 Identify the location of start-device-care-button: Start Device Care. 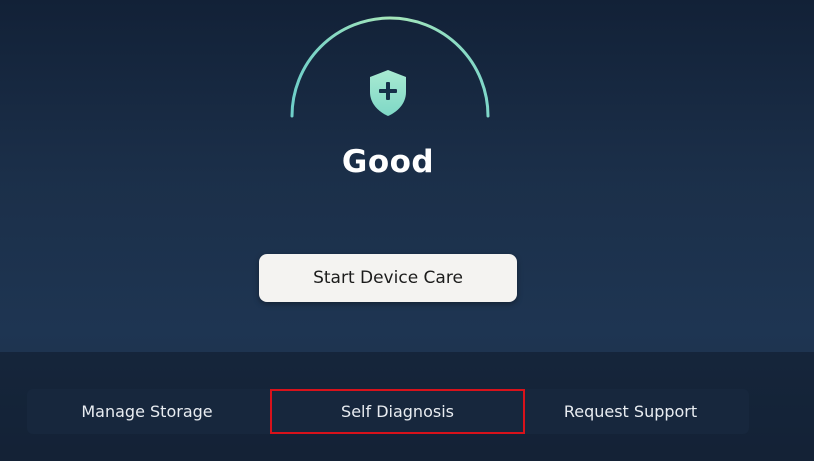
(388, 278).